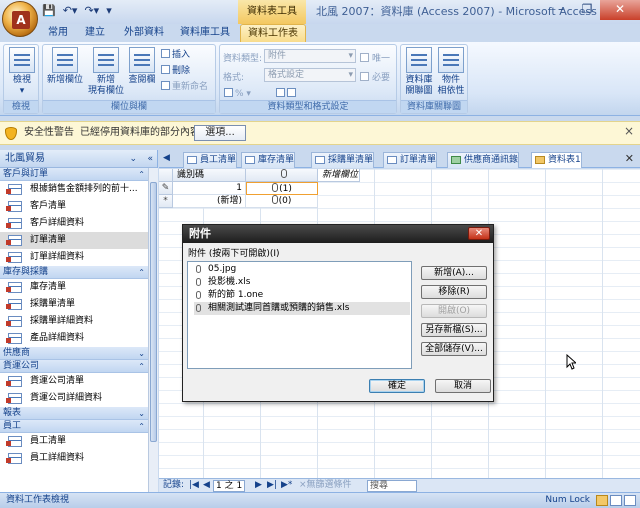  Describe the element at coordinates (91, 11) in the screenshot. I see `redo-icon: ↷▾` at that location.